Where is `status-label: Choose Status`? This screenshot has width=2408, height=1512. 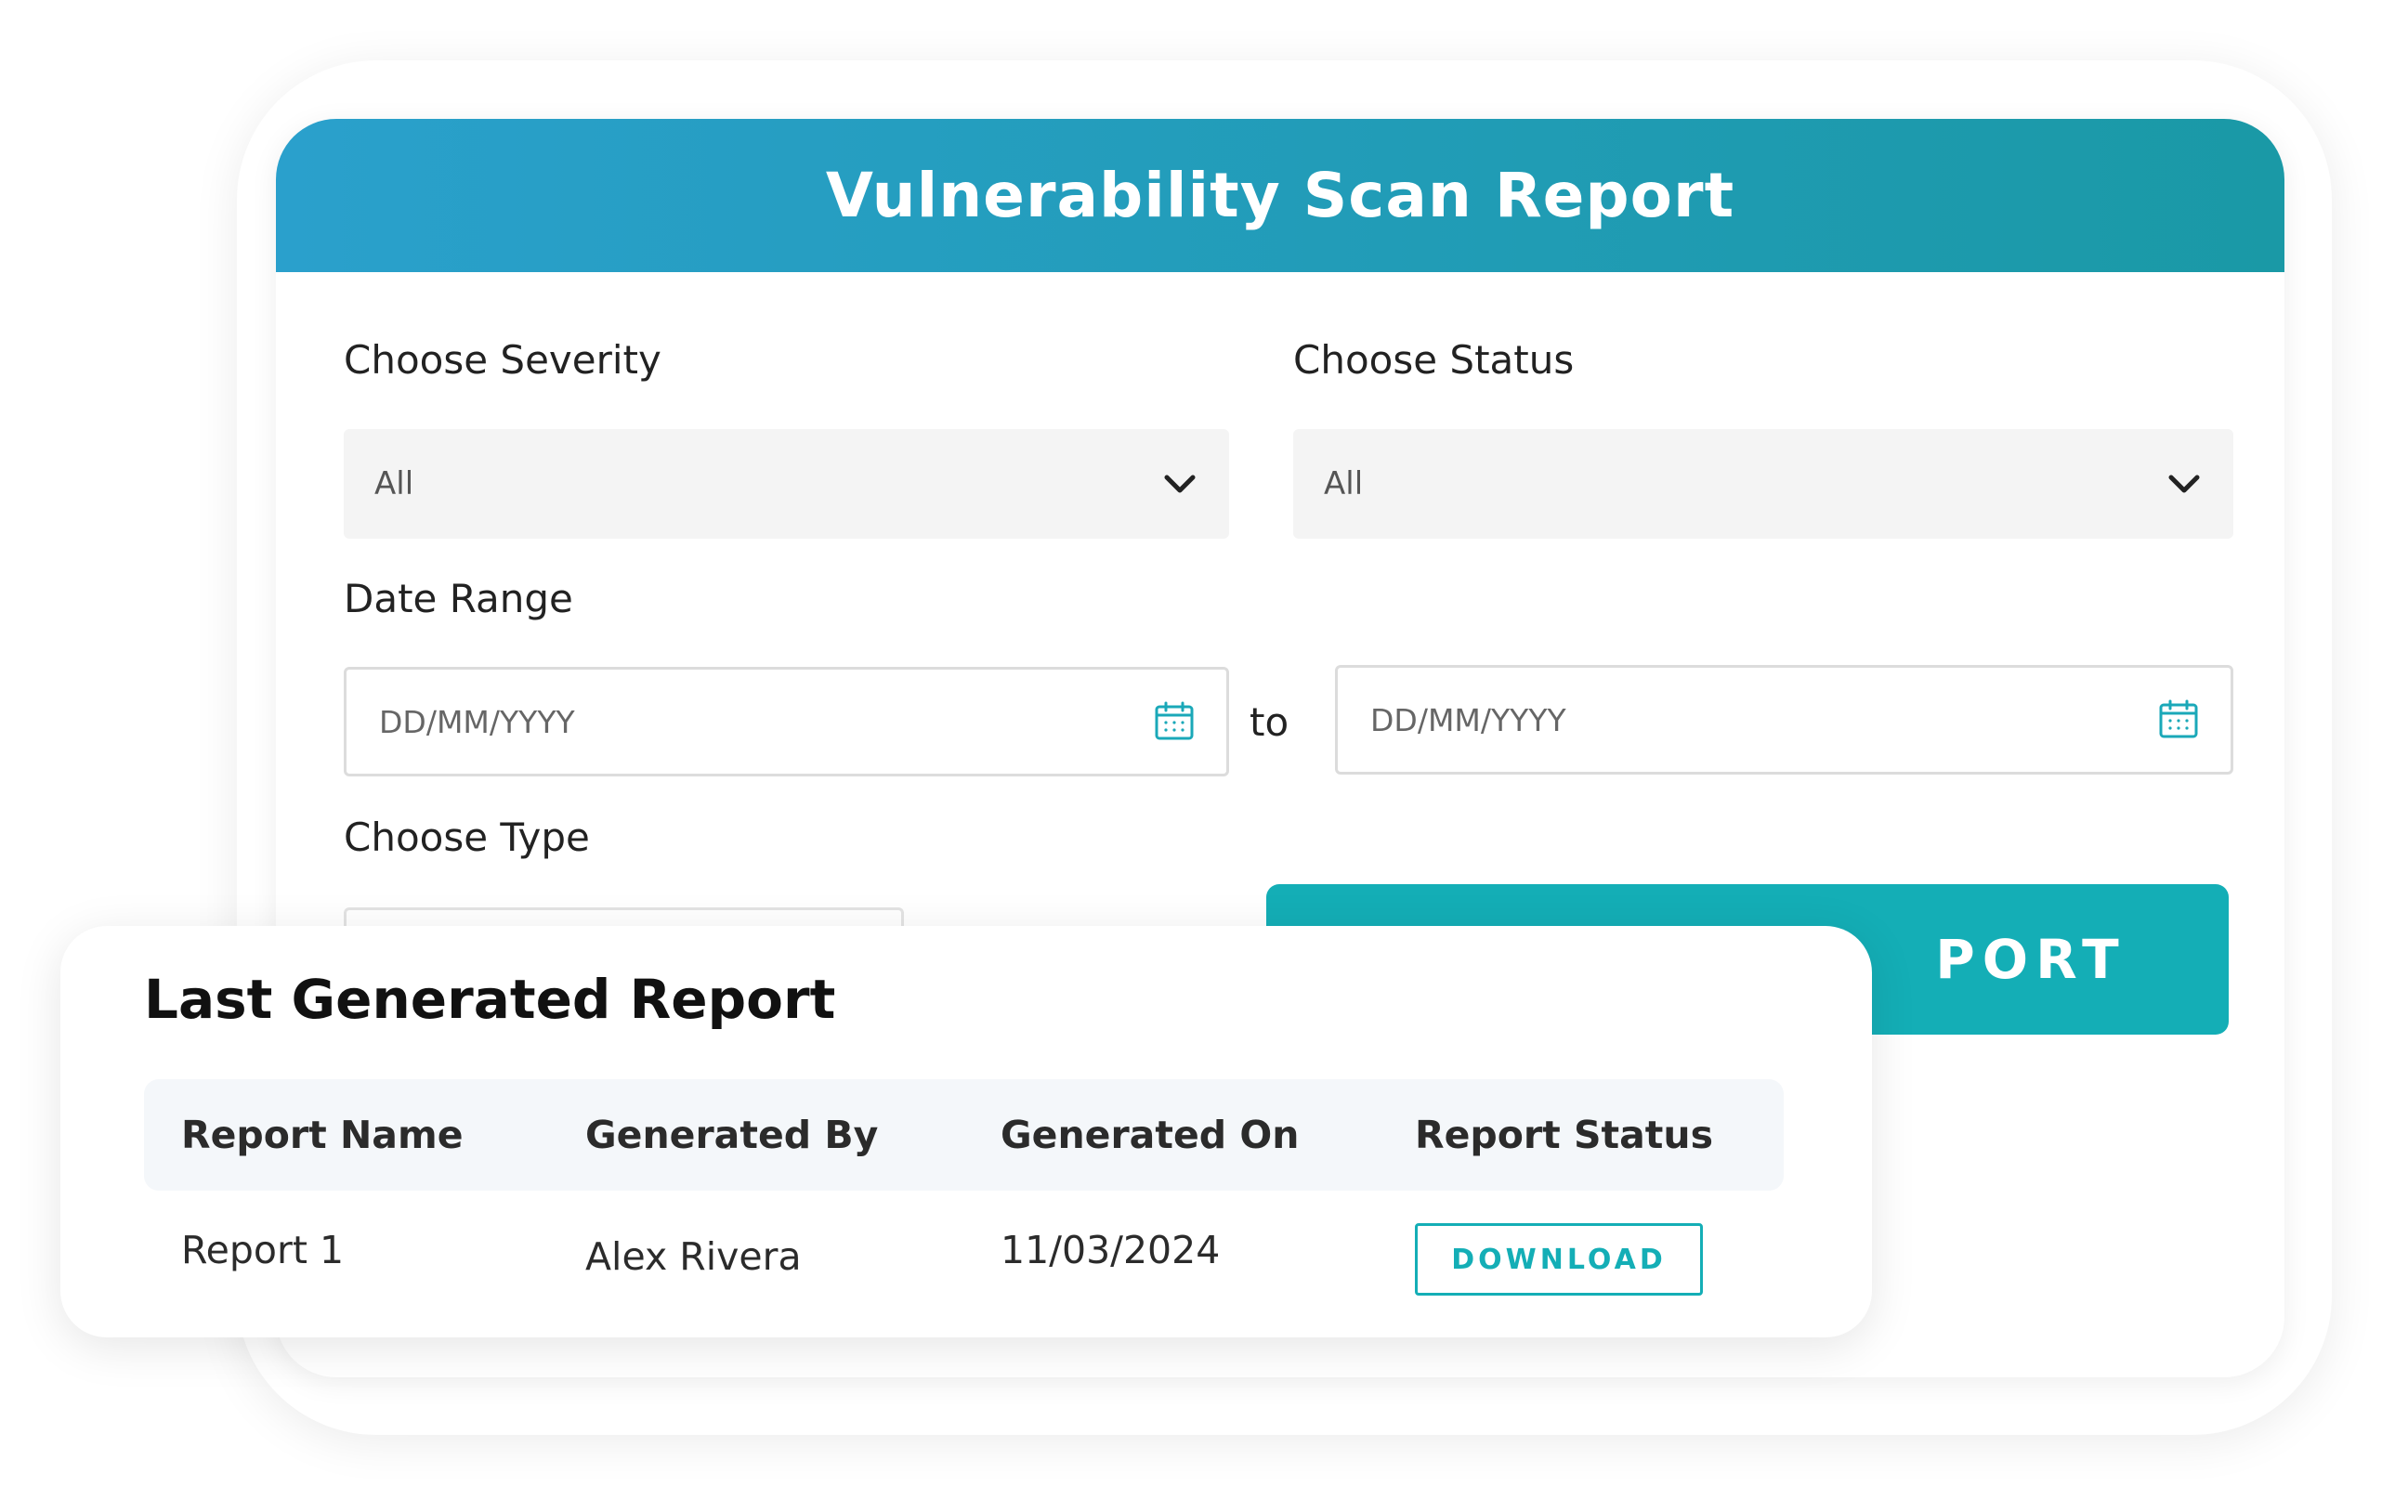 status-label: Choose Status is located at coordinates (1434, 360).